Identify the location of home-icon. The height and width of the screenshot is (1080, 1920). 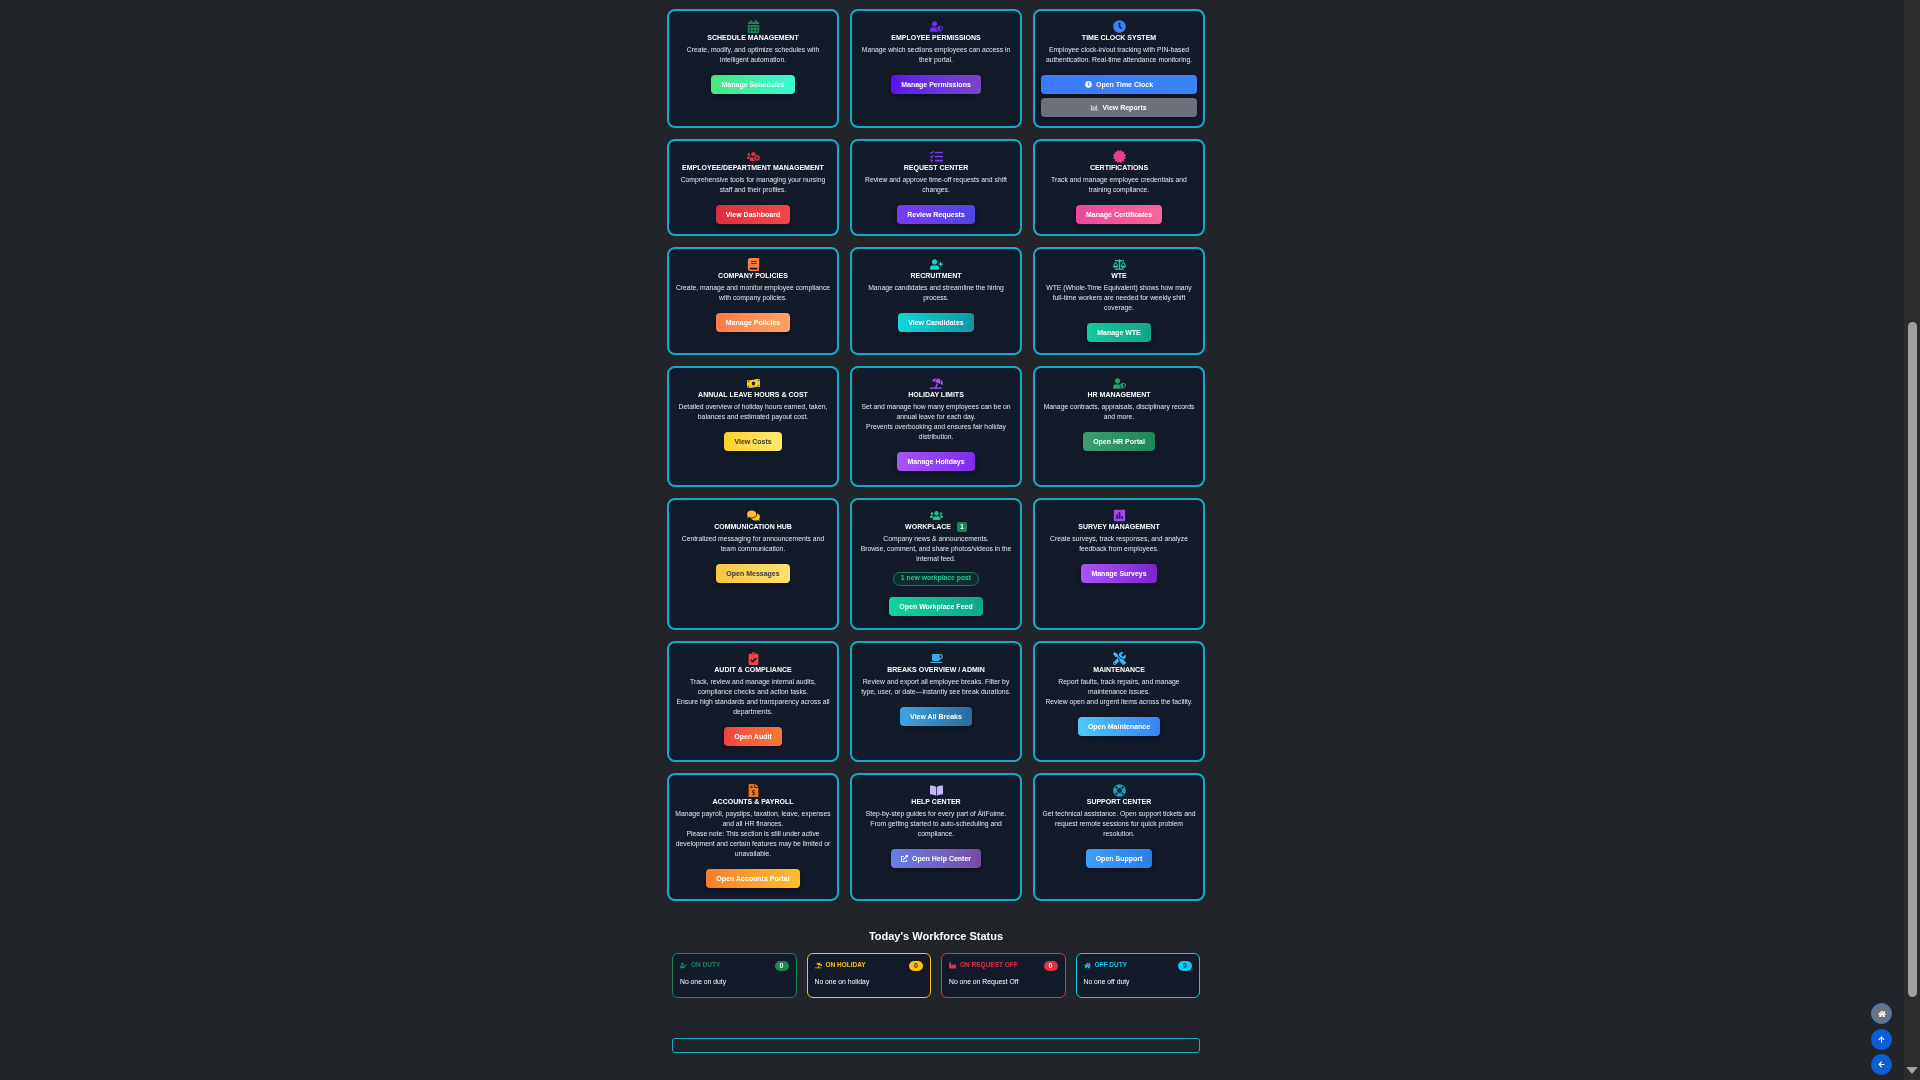
(1881, 1013).